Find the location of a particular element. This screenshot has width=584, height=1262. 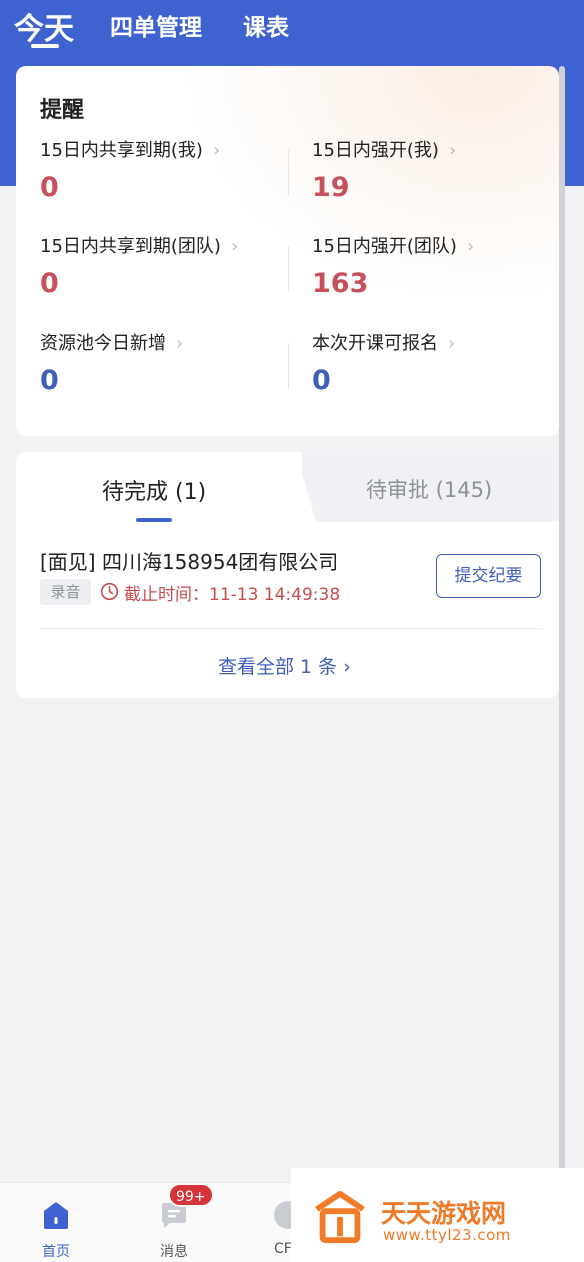

stat-pool-new-today: 资源池今日新增 › 0 is located at coordinates (170, 374).